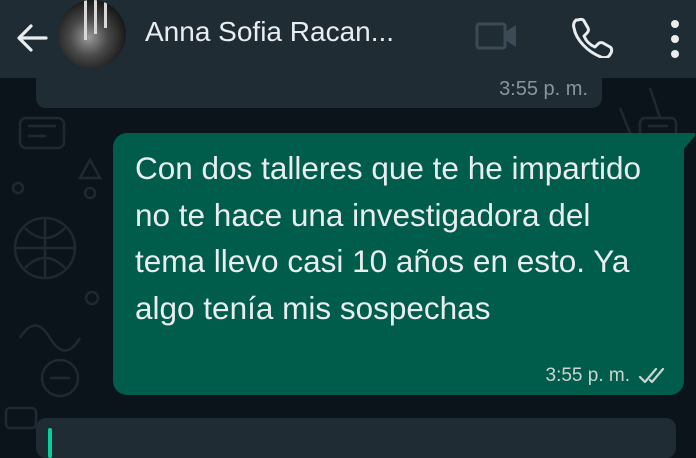  Describe the element at coordinates (32, 38) in the screenshot. I see `arrow-left-icon` at that location.